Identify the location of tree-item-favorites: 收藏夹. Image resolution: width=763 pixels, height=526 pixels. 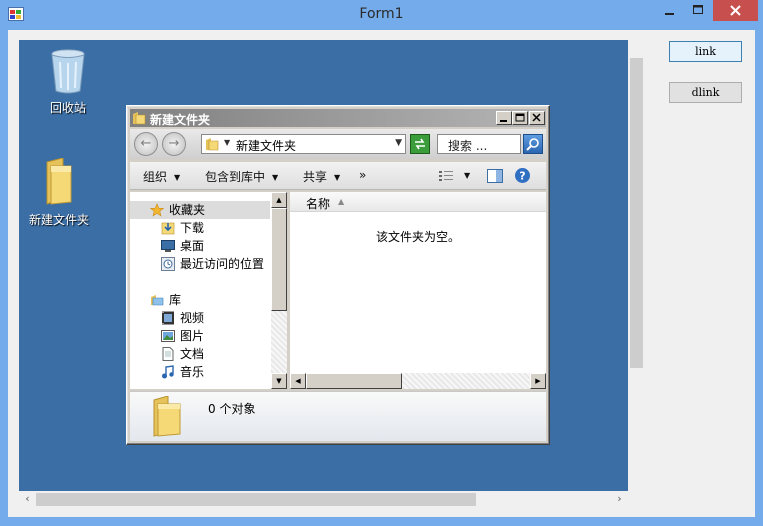
(200, 210).